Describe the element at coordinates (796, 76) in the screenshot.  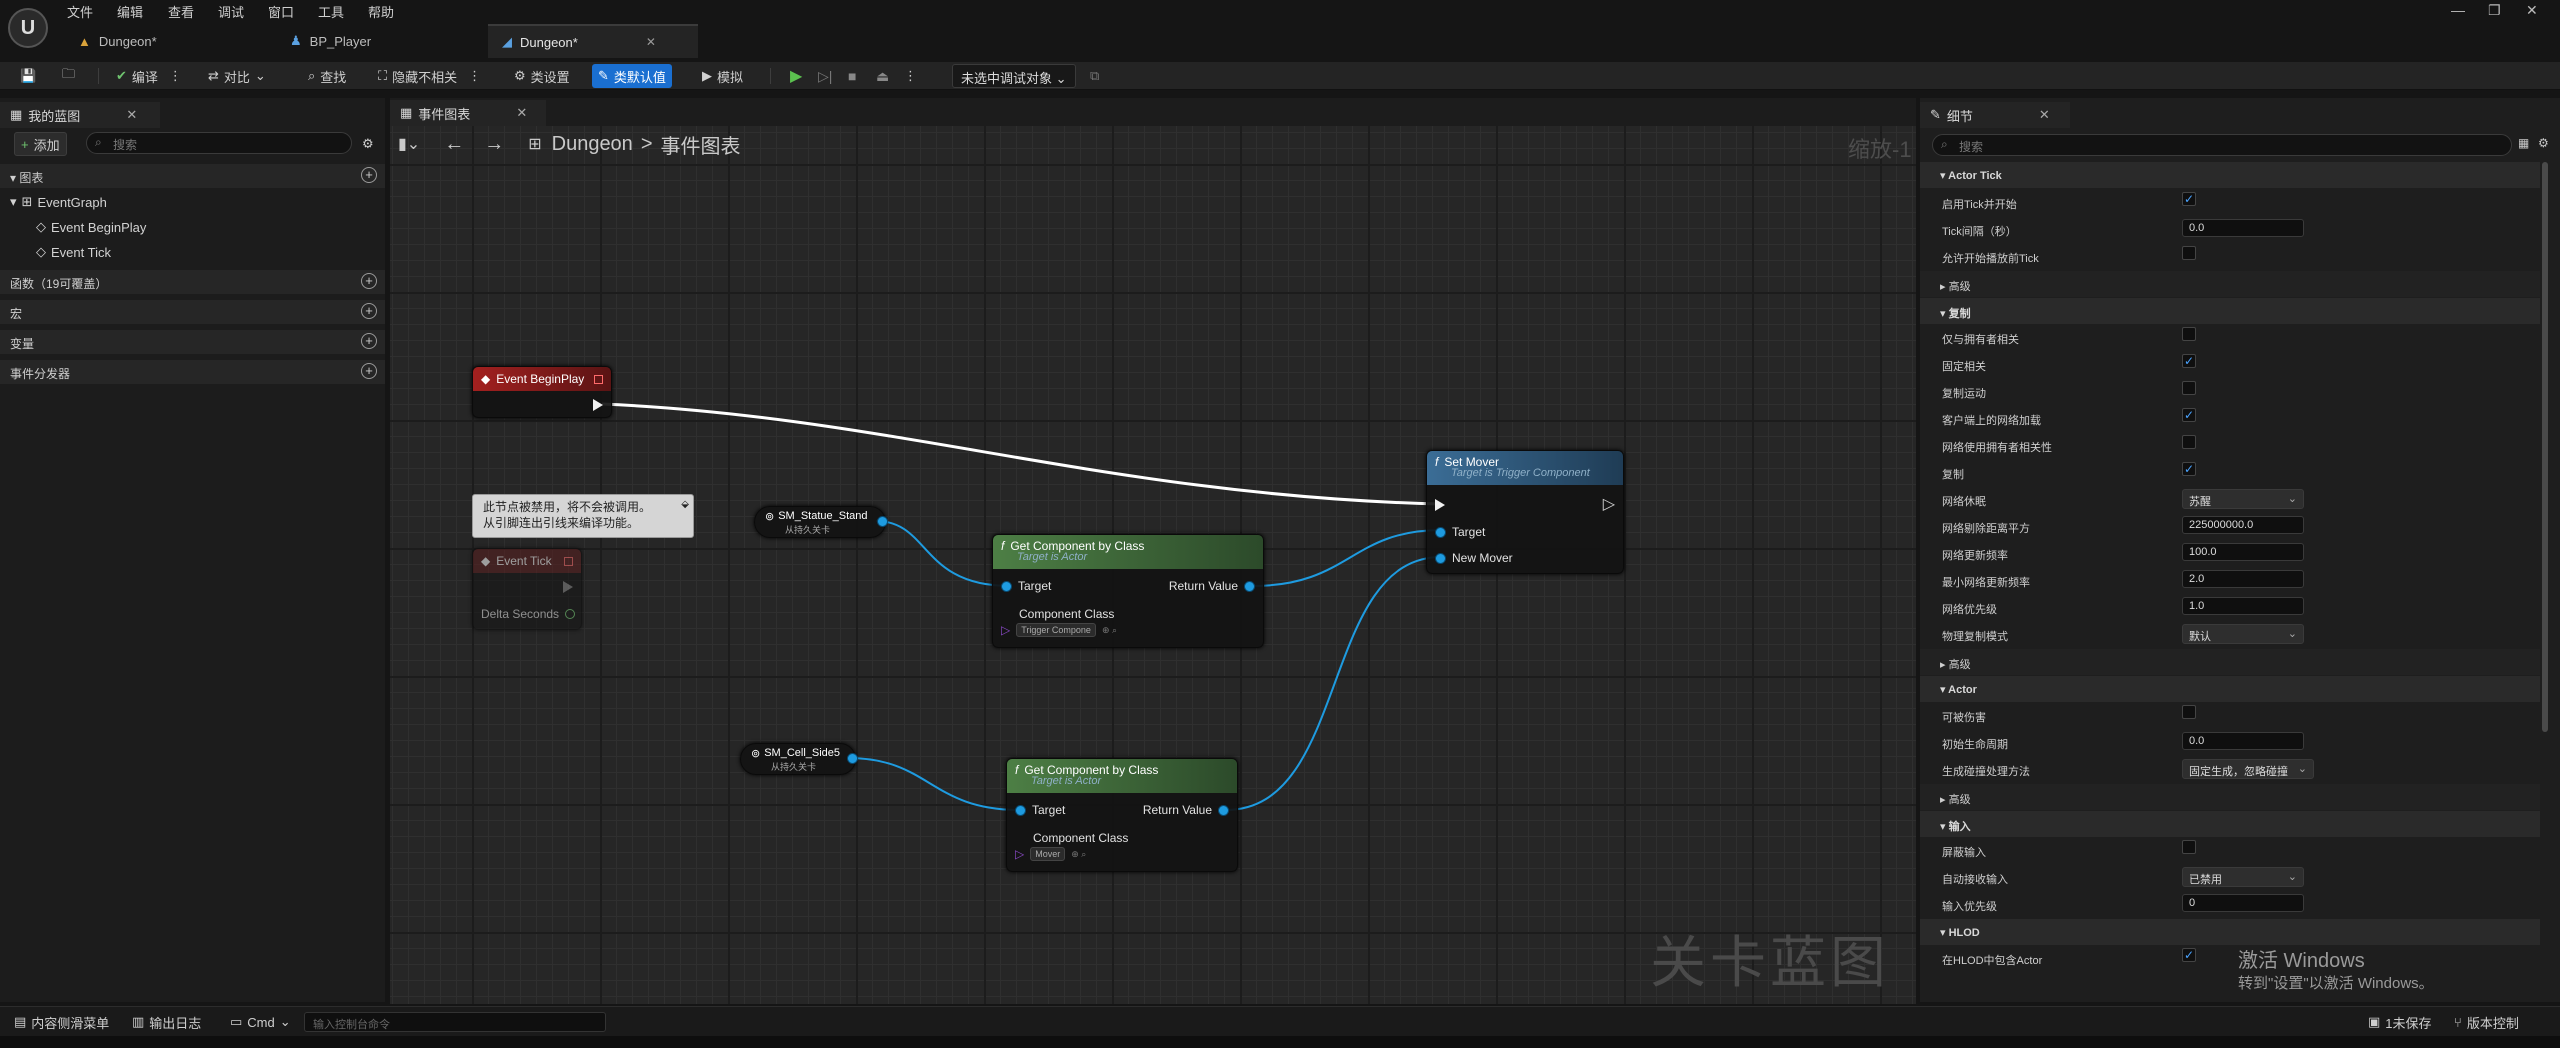
I see `play-icon: ▶` at that location.